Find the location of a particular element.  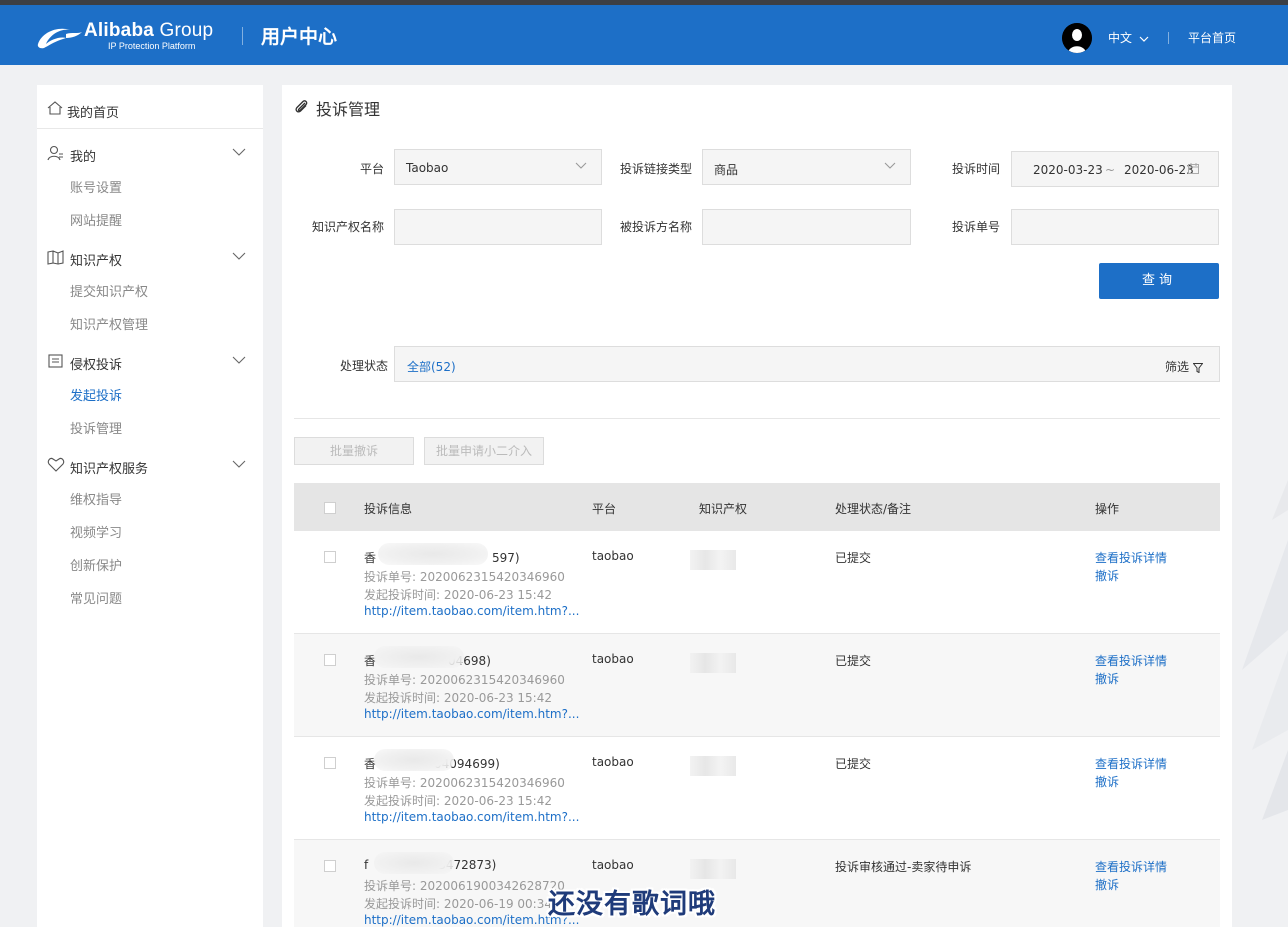

order-number-label: 投诉单号 is located at coordinates (976, 227).